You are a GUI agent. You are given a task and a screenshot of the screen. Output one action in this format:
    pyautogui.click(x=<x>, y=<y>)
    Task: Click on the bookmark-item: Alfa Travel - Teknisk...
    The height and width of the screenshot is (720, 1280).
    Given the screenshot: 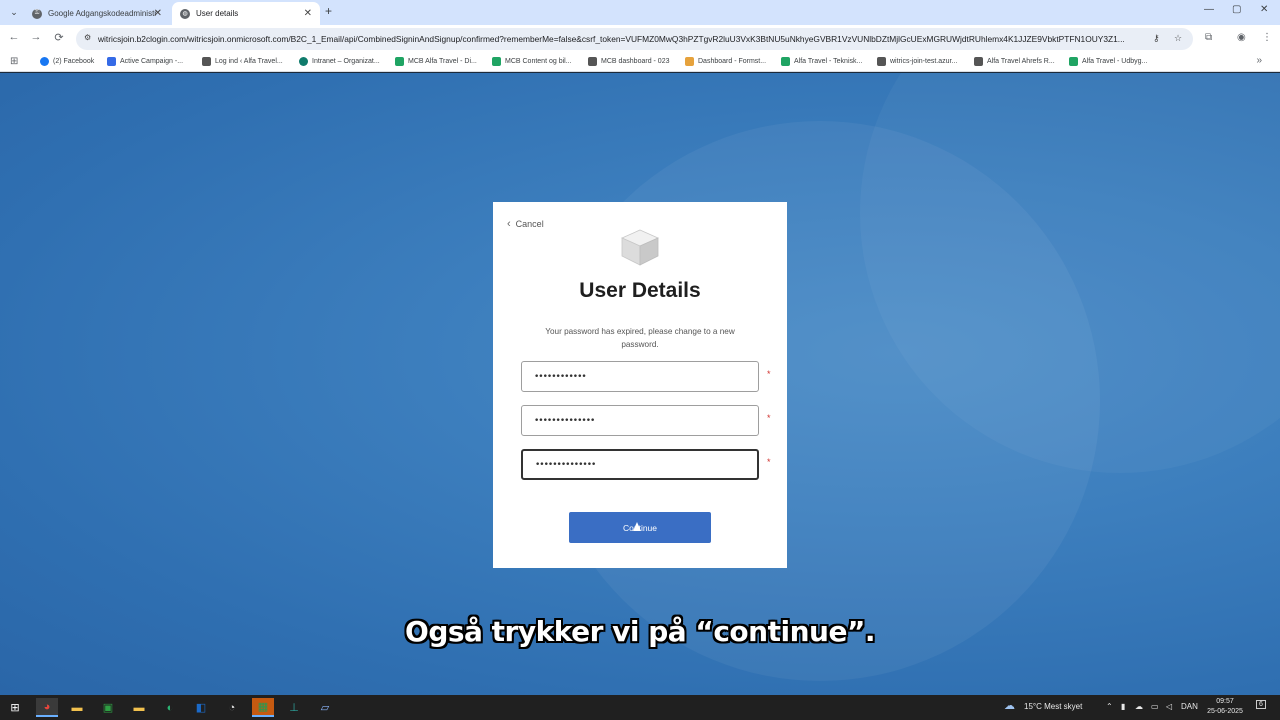 What is the action you would take?
    pyautogui.click(x=821, y=61)
    